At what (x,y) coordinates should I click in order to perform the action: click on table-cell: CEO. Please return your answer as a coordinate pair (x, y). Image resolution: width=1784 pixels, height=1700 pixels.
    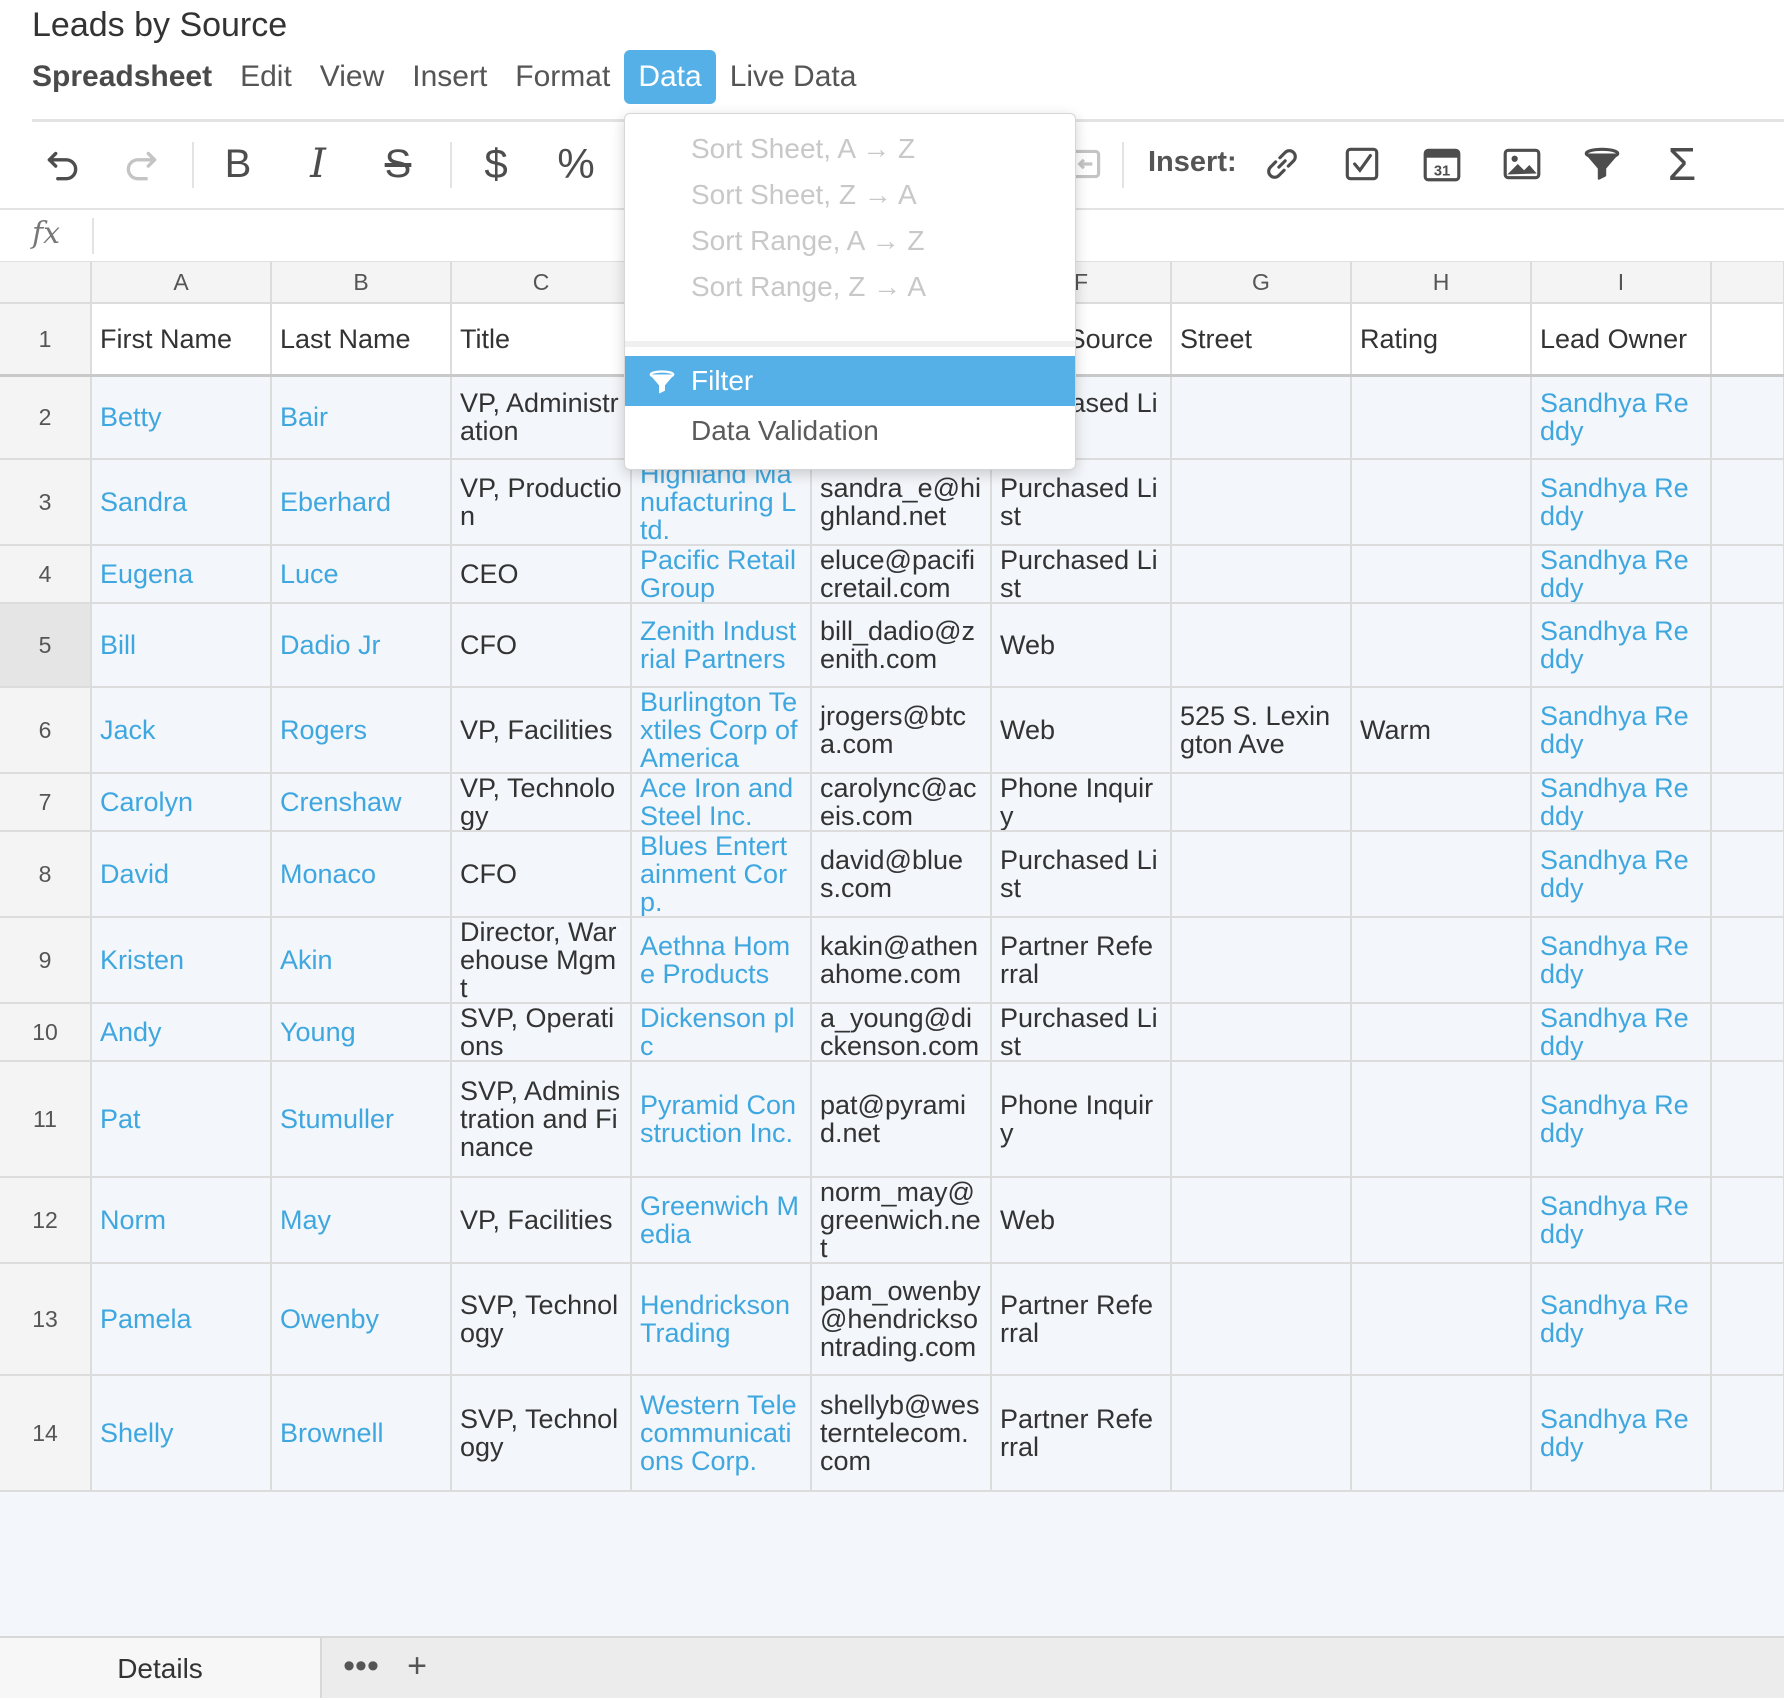
    Looking at the image, I should click on (541, 574).